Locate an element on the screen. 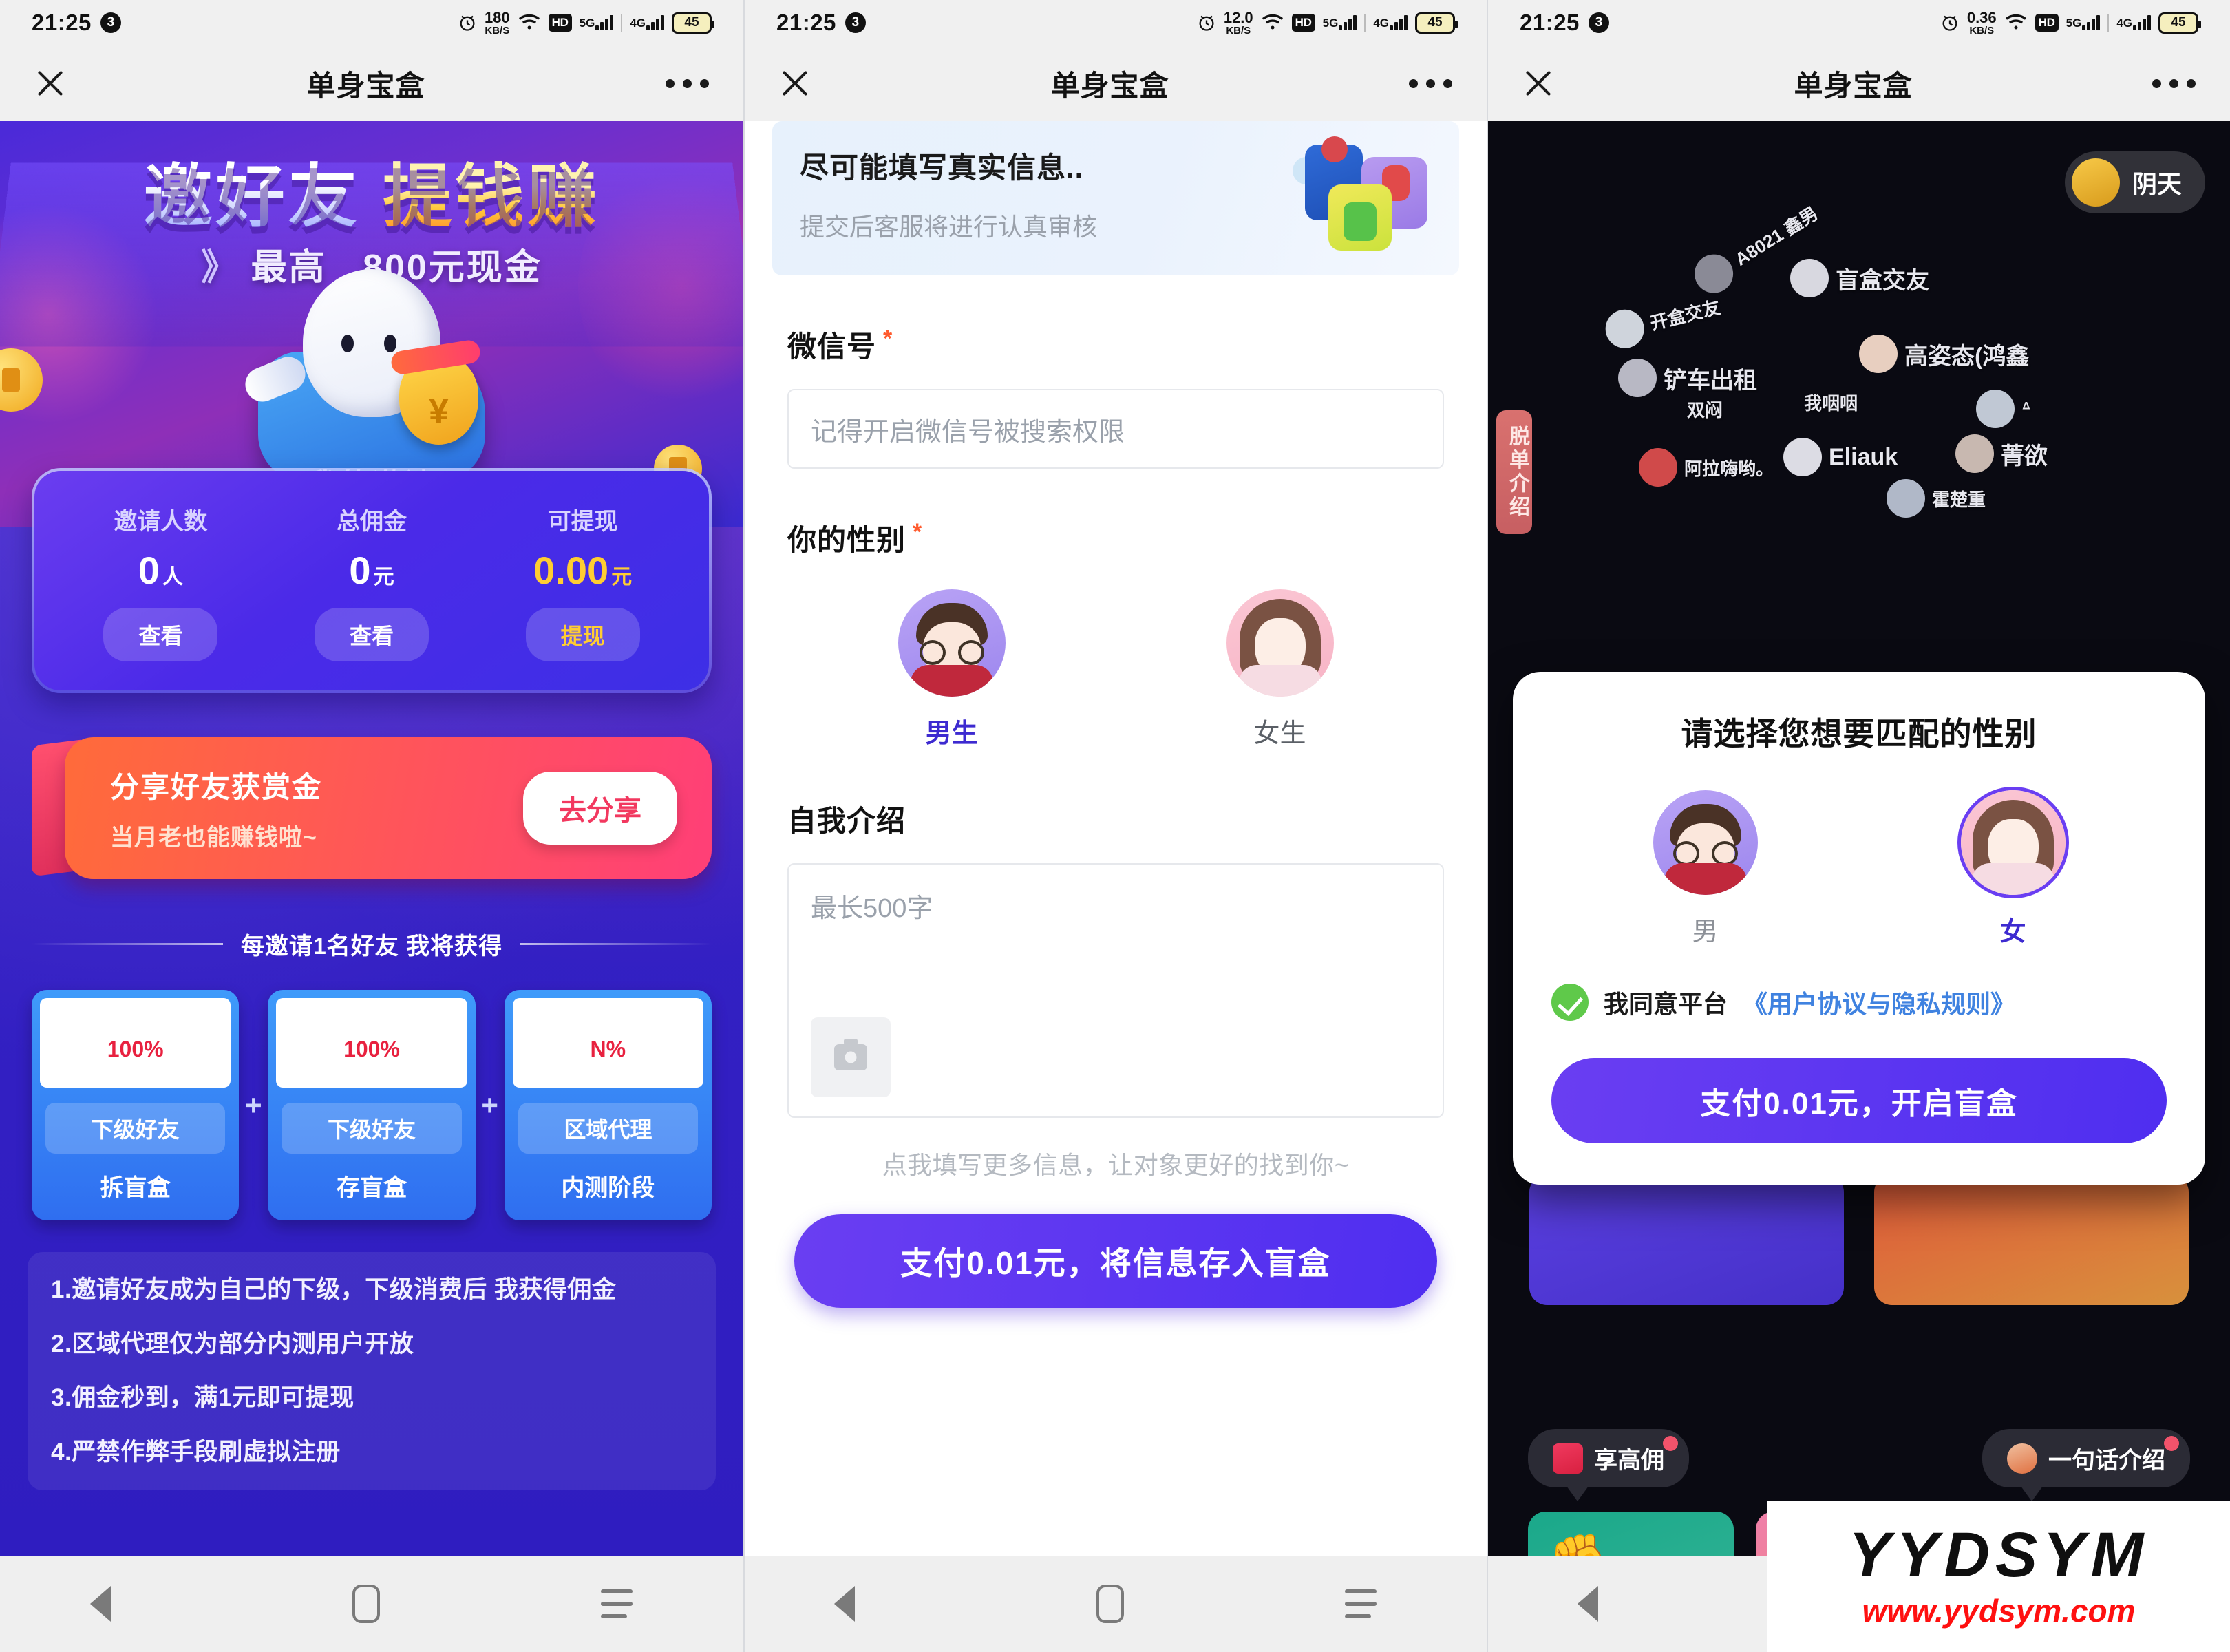 This screenshot has width=2230, height=1652. agreement-text: 我同意平台 is located at coordinates (1666, 1004).